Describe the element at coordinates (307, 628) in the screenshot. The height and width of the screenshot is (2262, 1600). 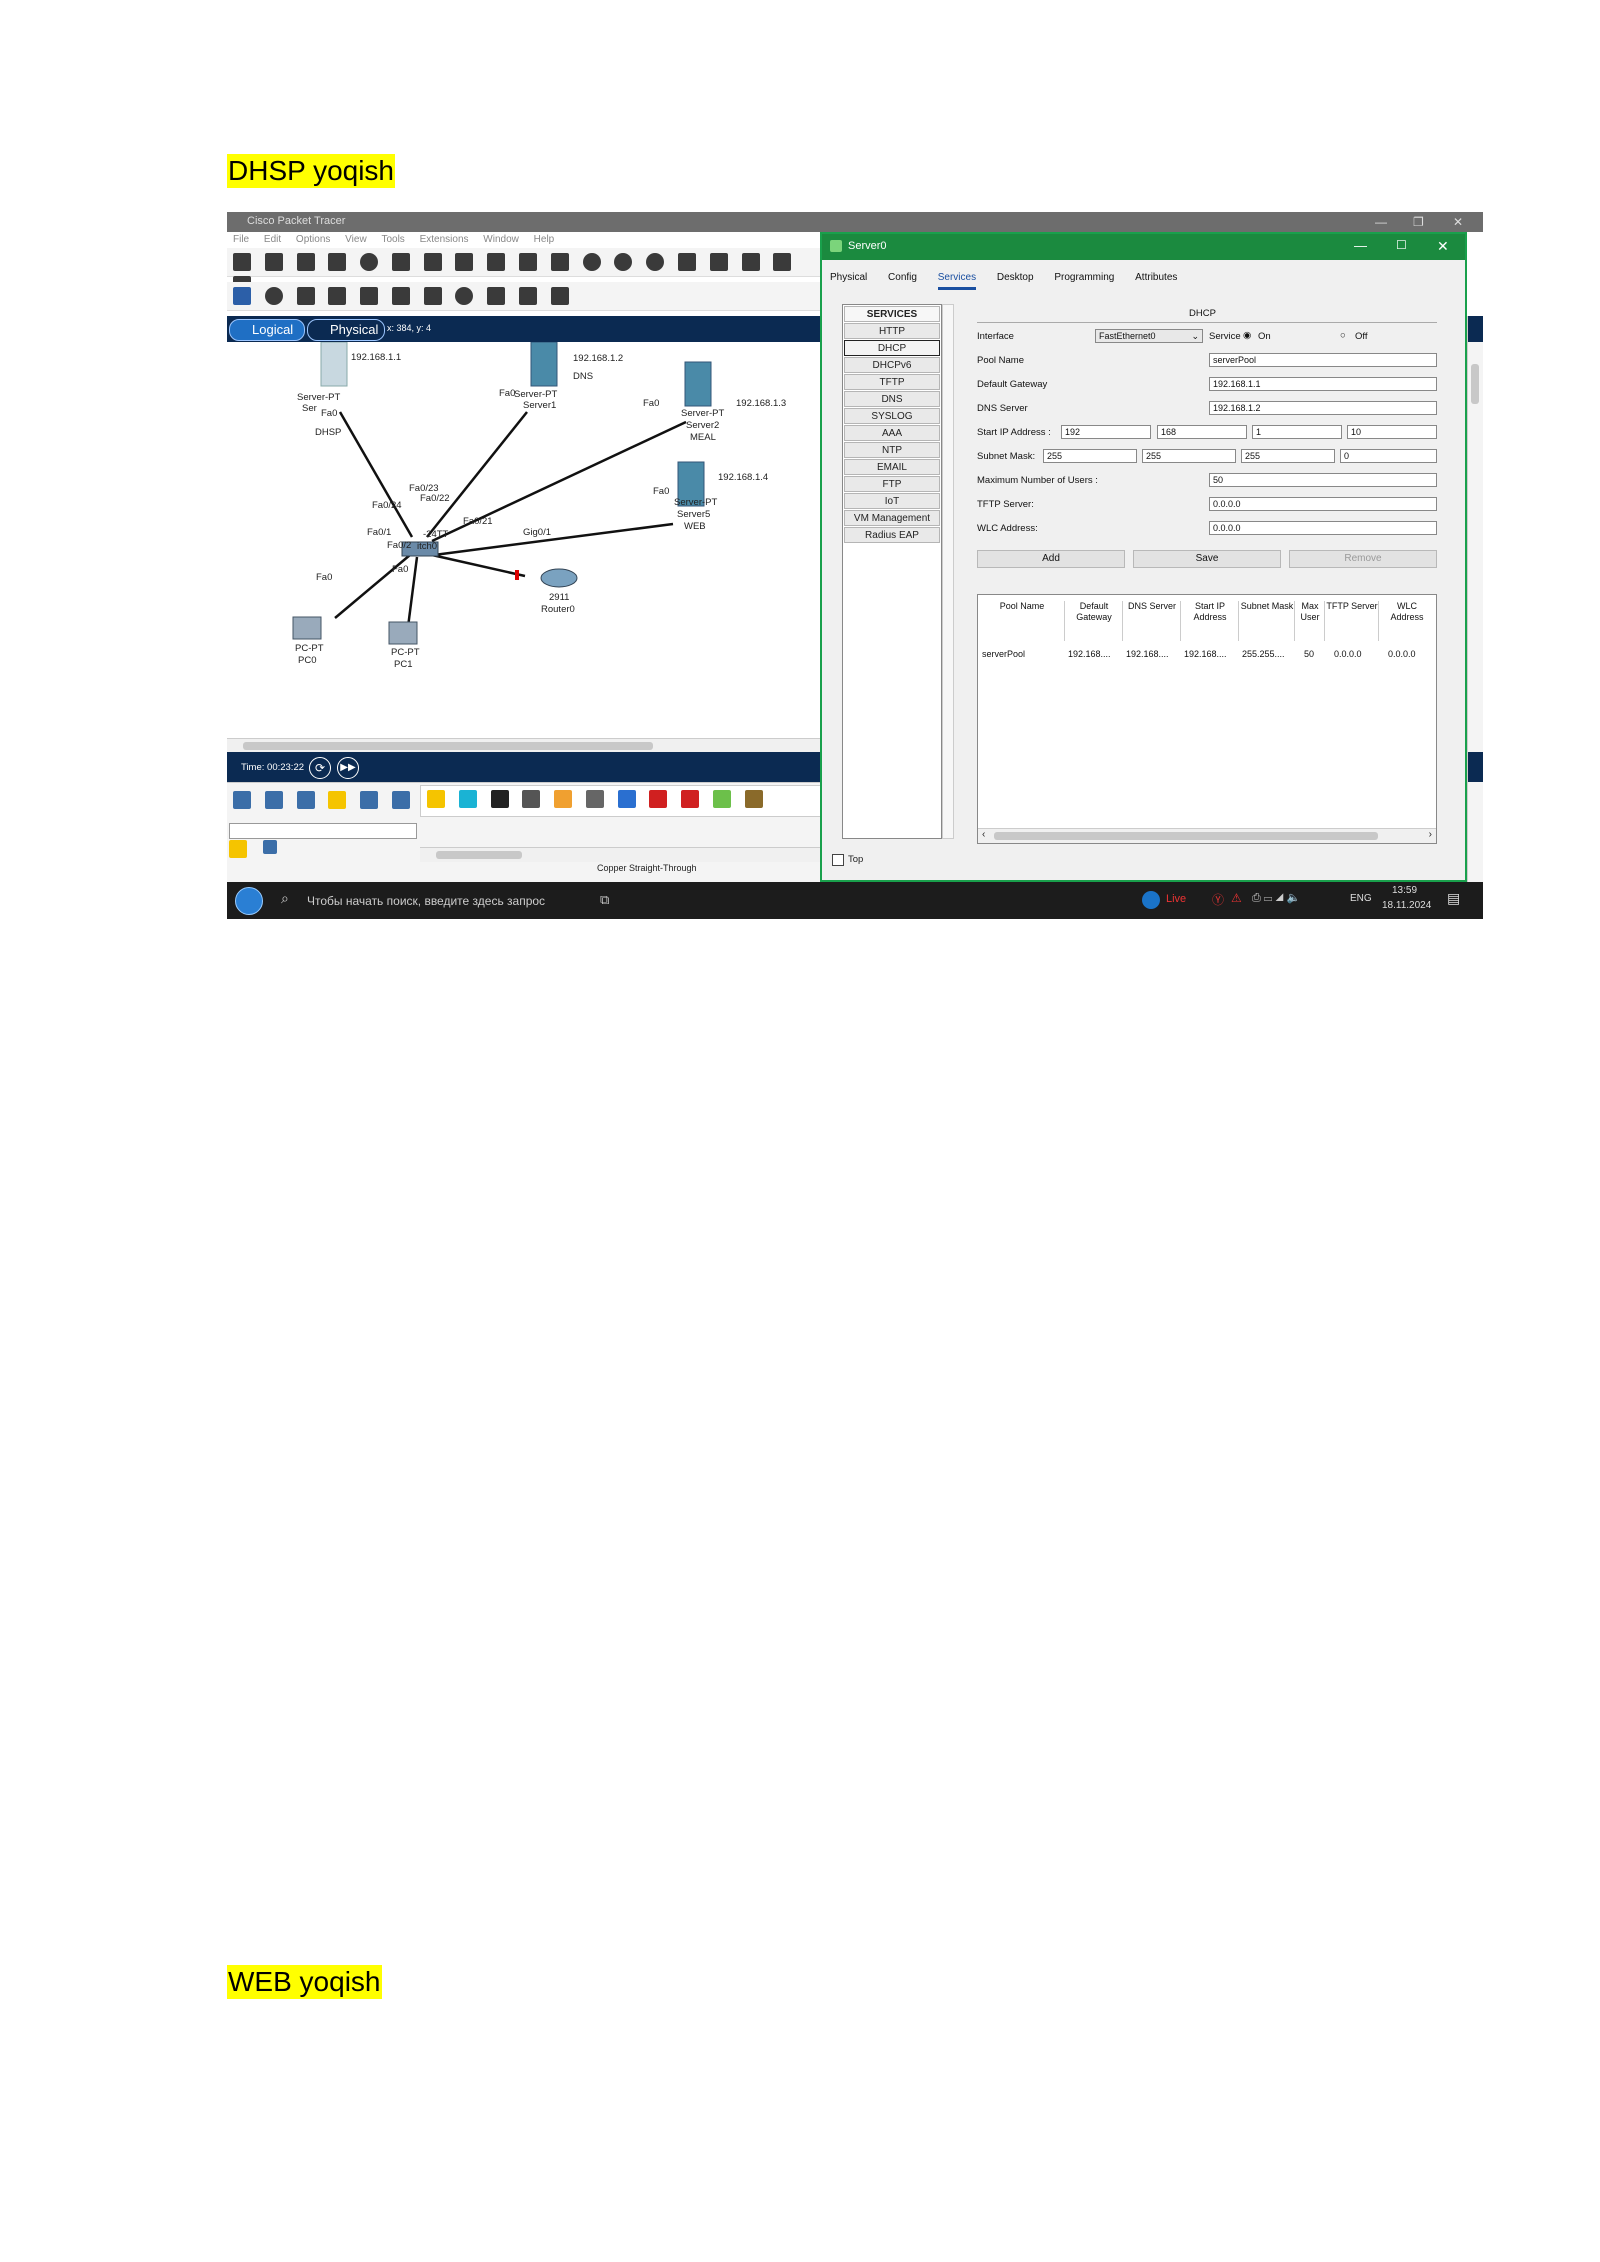
I see `pc0-device-icon` at that location.